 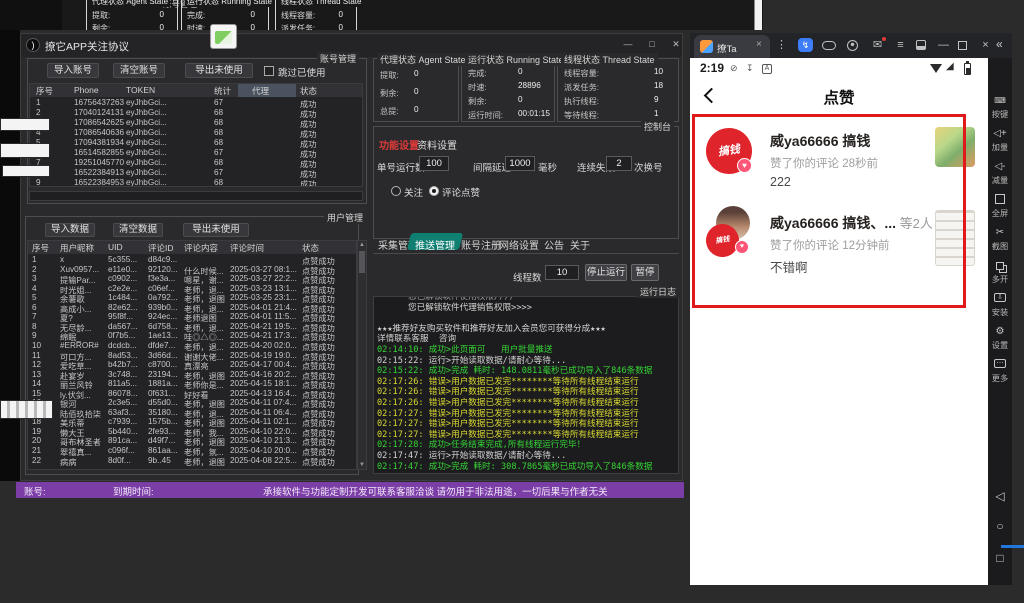 What do you see at coordinates (921, 45) in the screenshot?
I see `mini-window-icon` at bounding box center [921, 45].